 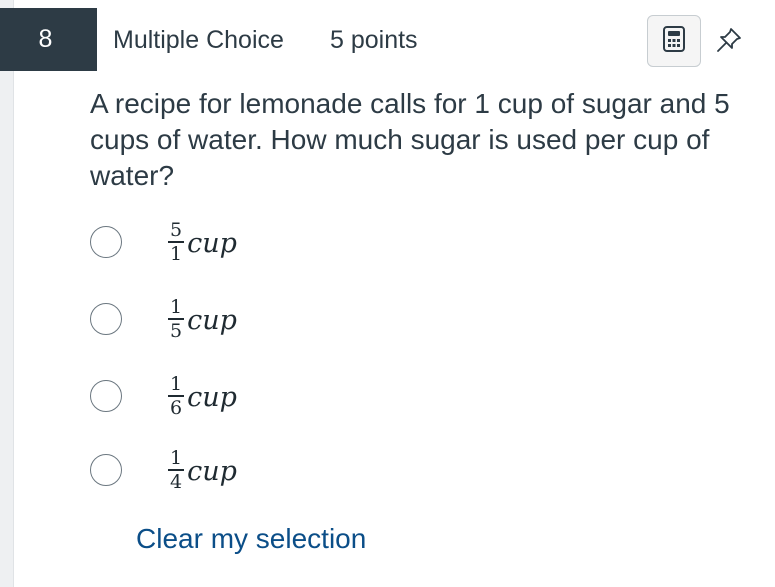 I want to click on calculator-button, so click(x=674, y=41).